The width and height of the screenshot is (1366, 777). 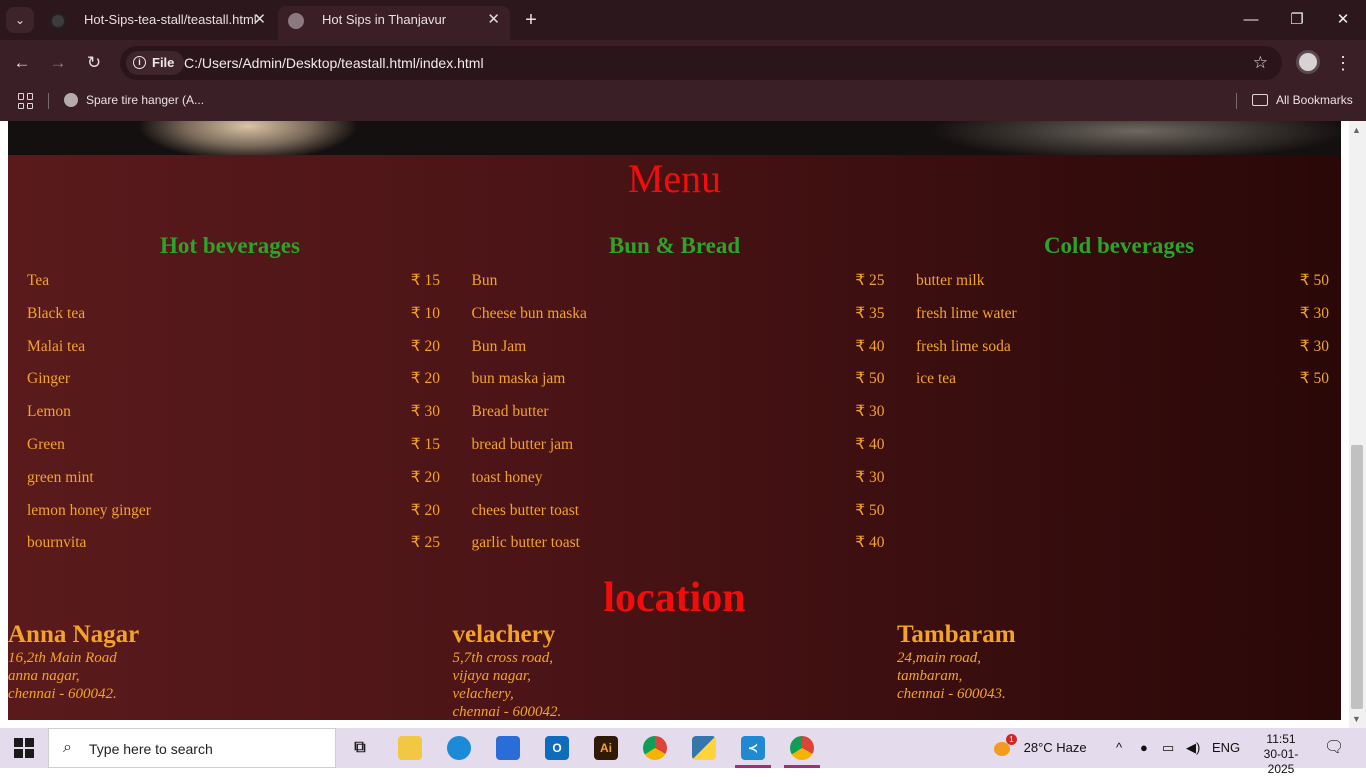 I want to click on weather-widget: 1 28°C Haze, so click(x=1041, y=748).